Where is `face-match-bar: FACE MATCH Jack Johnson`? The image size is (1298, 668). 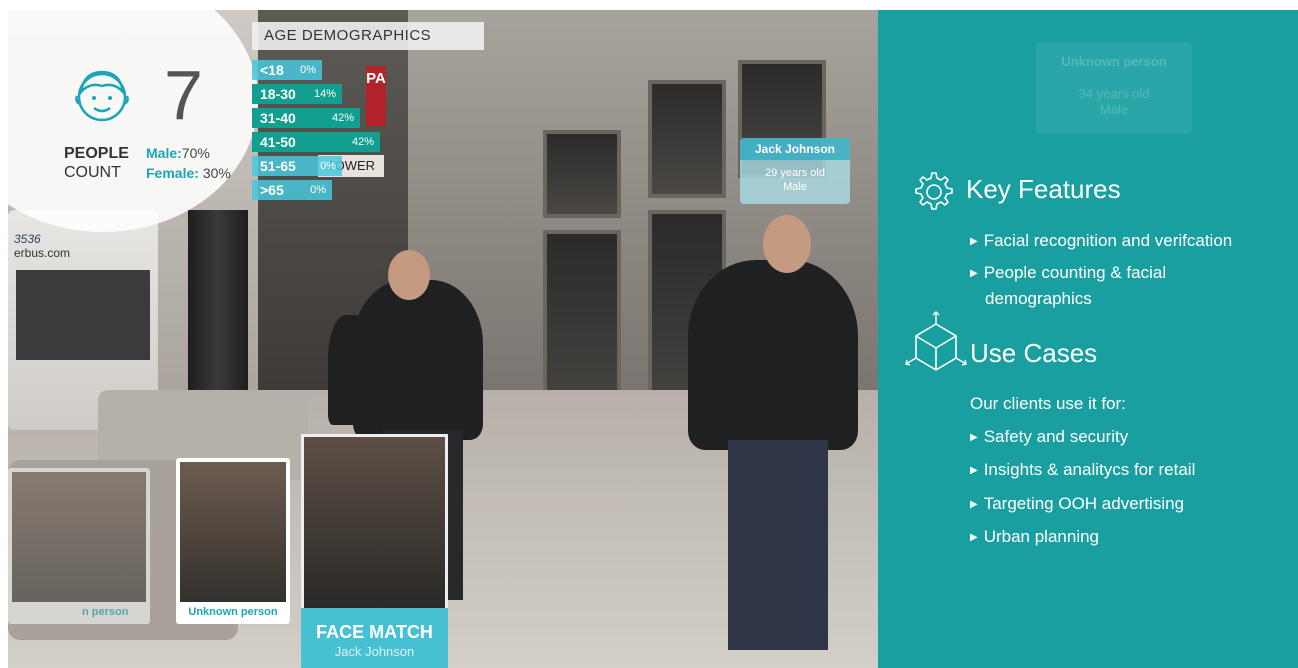
face-match-bar: FACE MATCH Jack Johnson is located at coordinates (374, 638).